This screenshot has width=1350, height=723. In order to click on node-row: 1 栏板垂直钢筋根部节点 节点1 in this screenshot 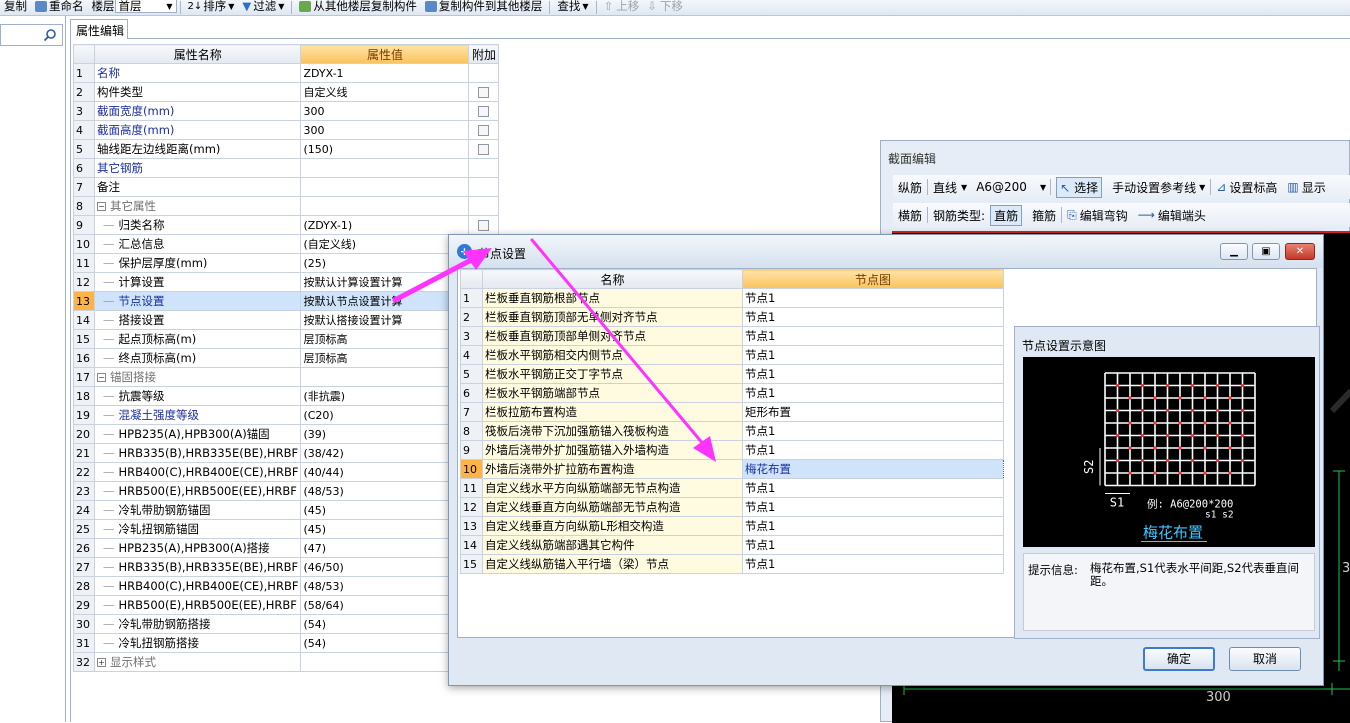, I will do `click(732, 298)`.